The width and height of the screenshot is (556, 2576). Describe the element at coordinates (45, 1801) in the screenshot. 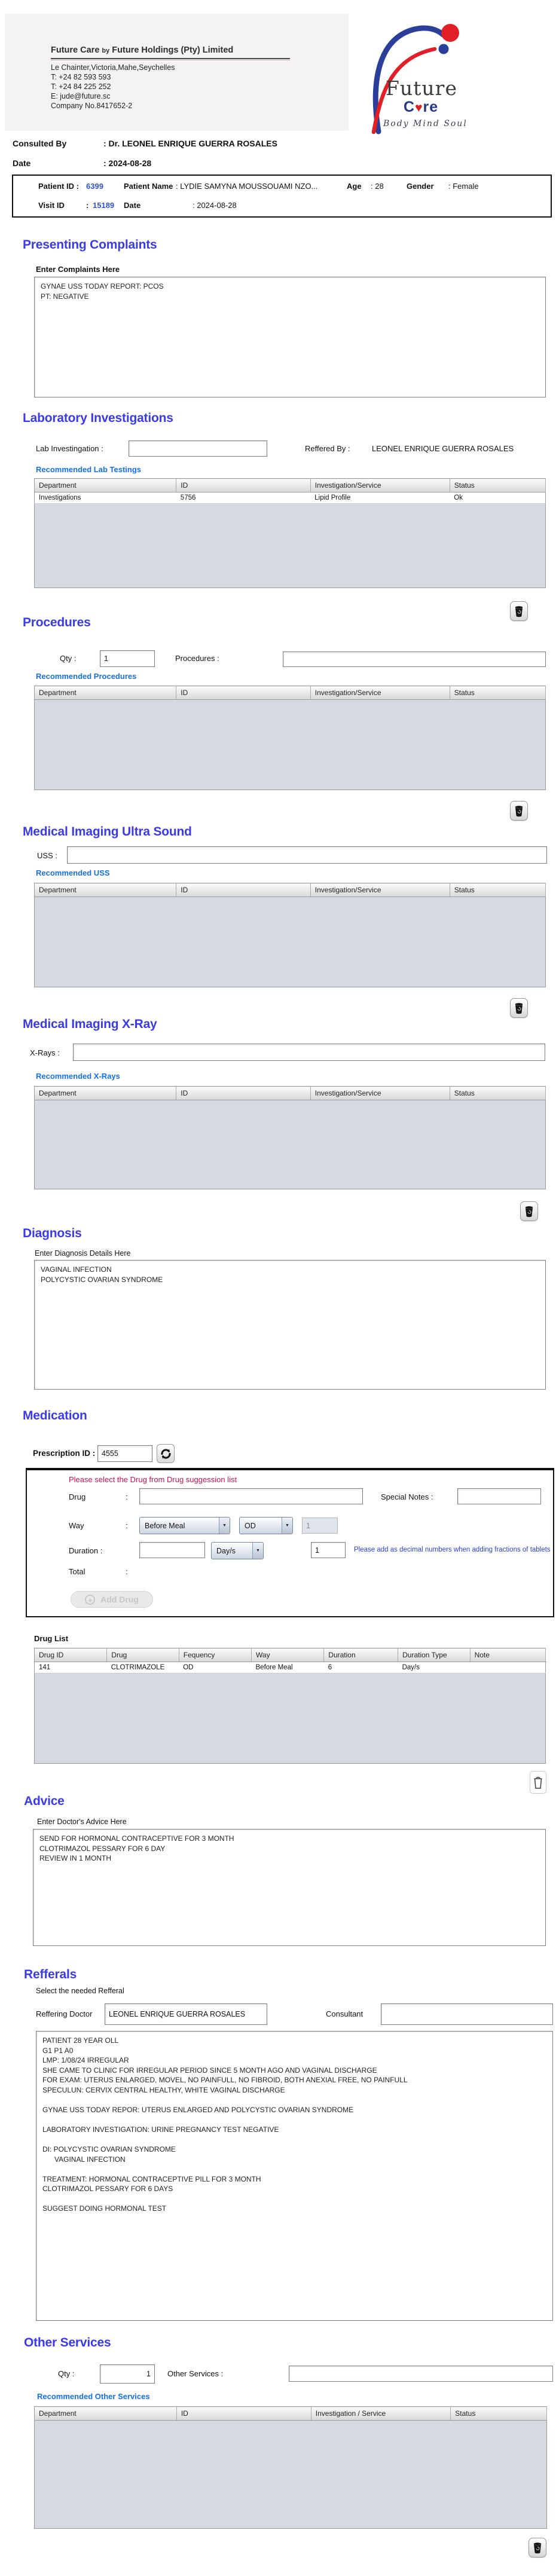

I see `advice-title: Advice` at that location.